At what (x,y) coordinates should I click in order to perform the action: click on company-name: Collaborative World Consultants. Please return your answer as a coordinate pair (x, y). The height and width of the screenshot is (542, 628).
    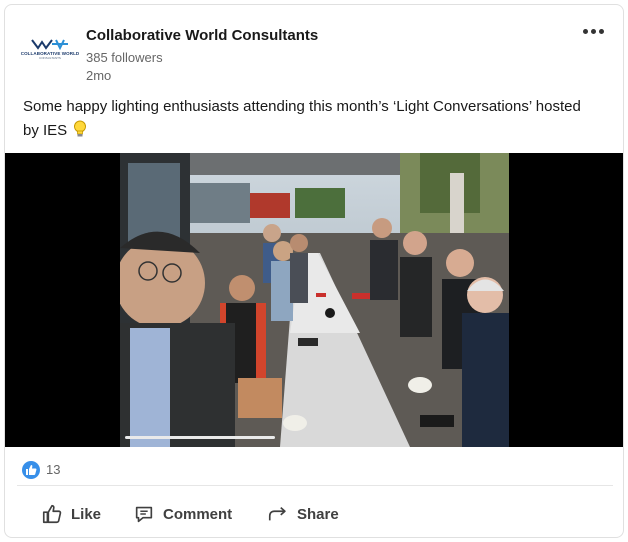
    Looking at the image, I should click on (202, 35).